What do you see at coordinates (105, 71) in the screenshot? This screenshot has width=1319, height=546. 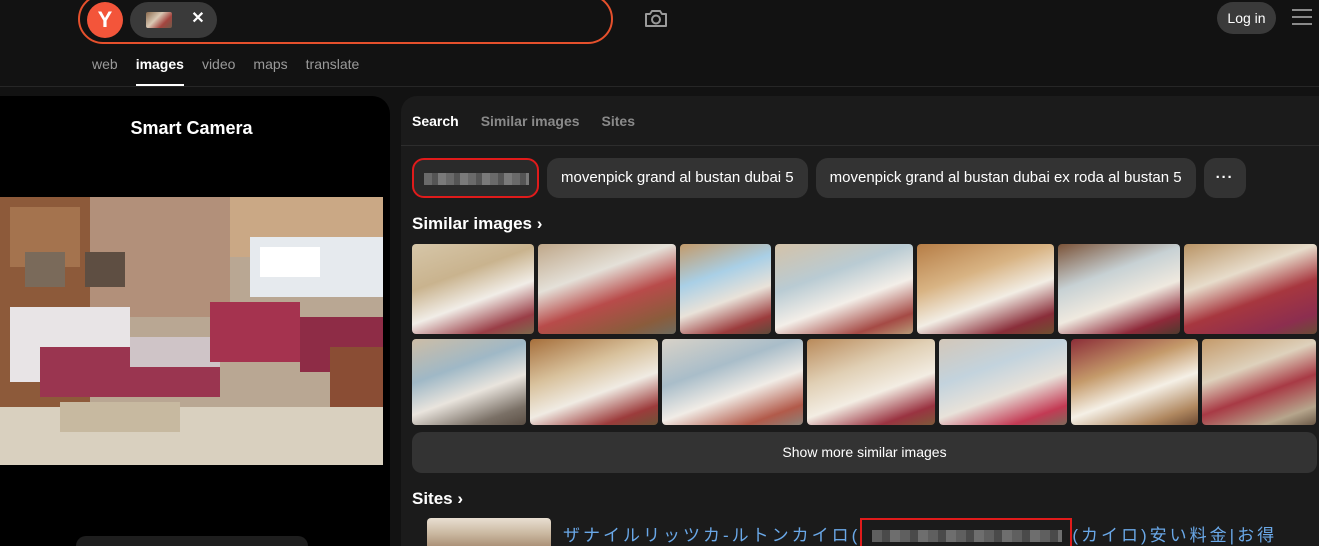 I see `tab-web: web` at bounding box center [105, 71].